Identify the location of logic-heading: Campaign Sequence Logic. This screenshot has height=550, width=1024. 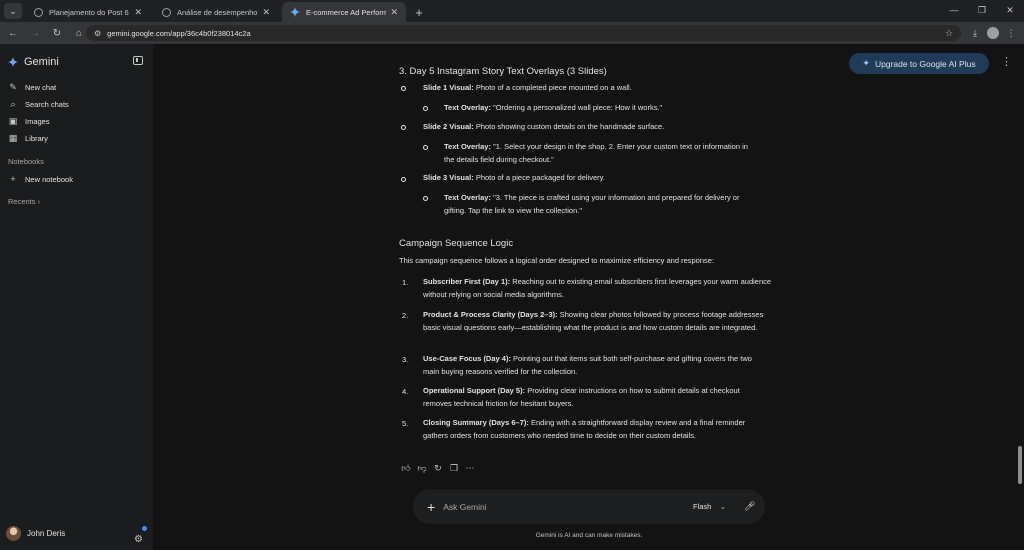
(456, 243).